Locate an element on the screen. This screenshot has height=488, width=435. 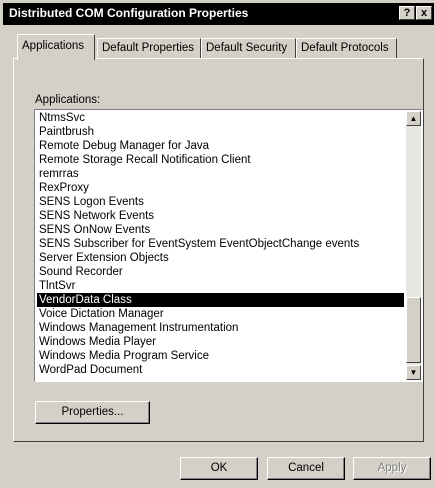
list-item: Paintbrush is located at coordinates (220, 132).